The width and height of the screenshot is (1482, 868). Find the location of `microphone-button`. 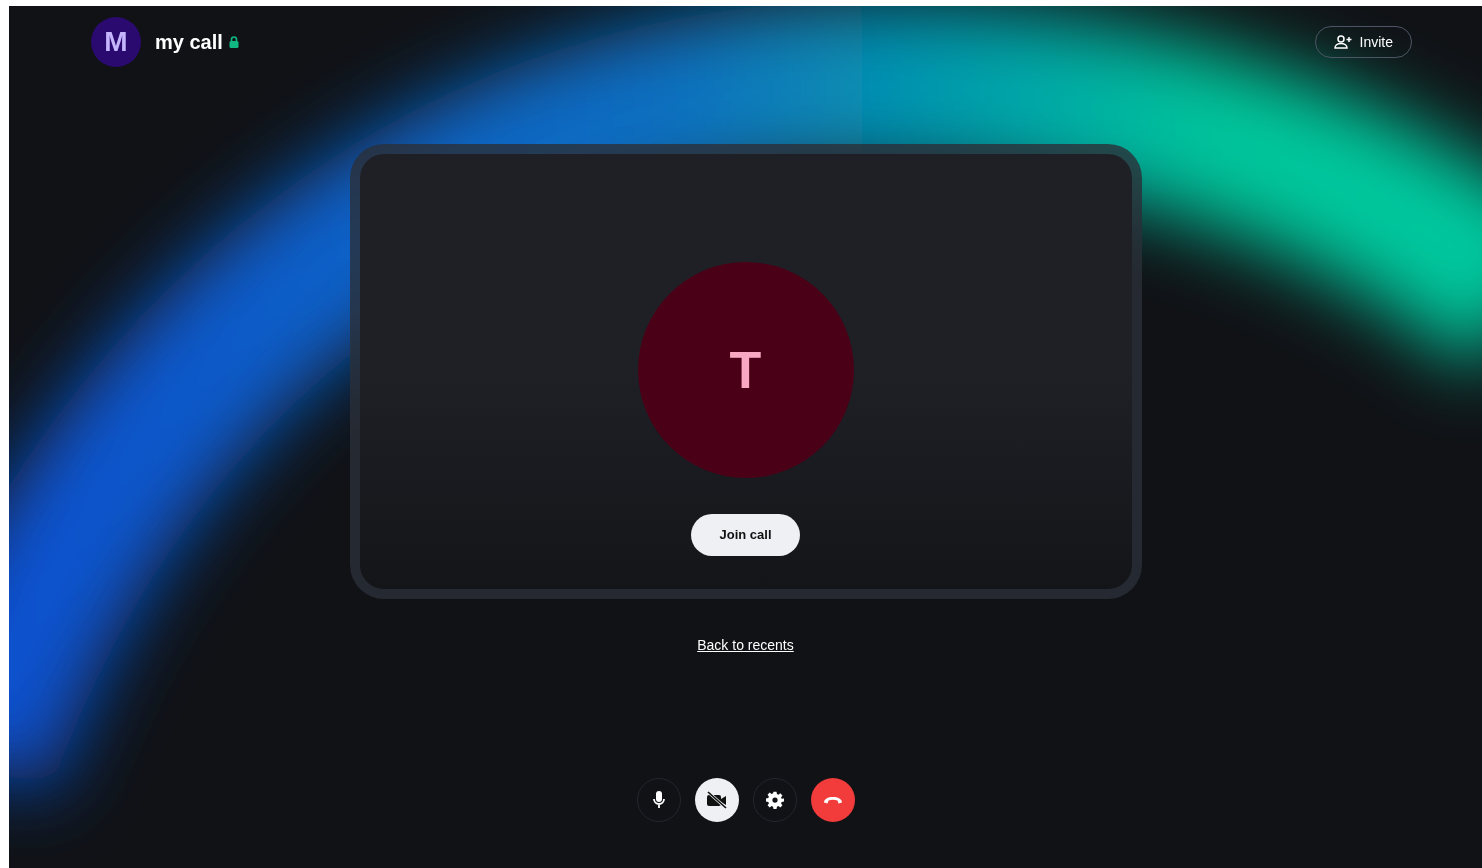

microphone-button is located at coordinates (658, 800).